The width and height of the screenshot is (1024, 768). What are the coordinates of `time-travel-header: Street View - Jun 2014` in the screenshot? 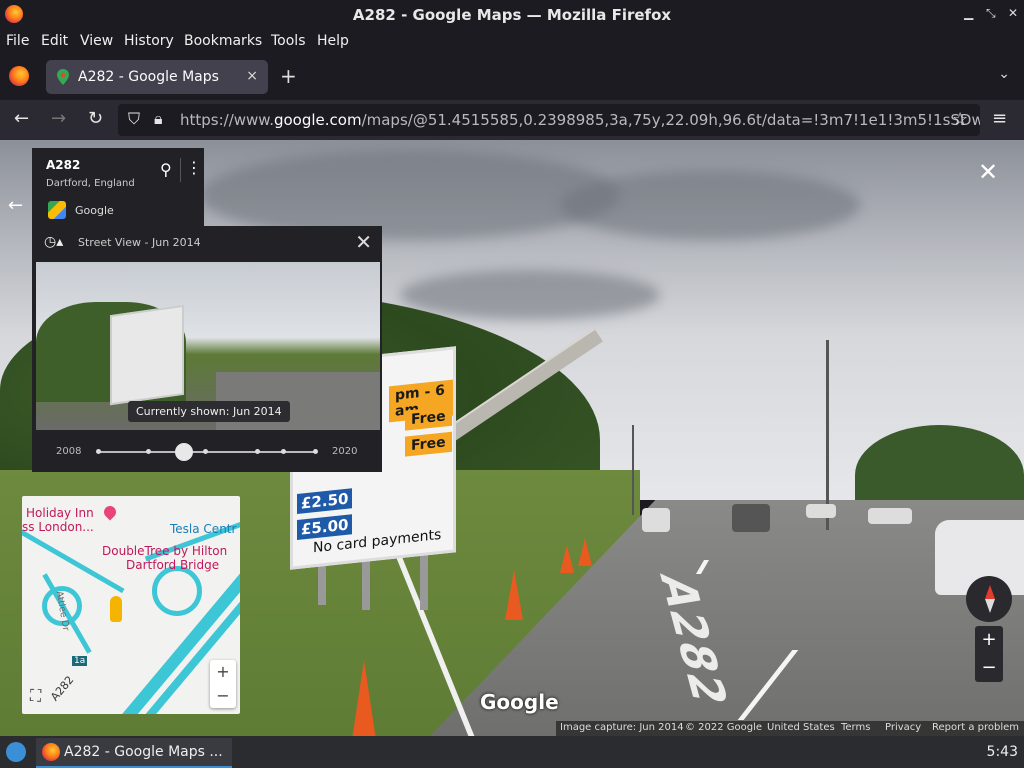 It's located at (139, 242).